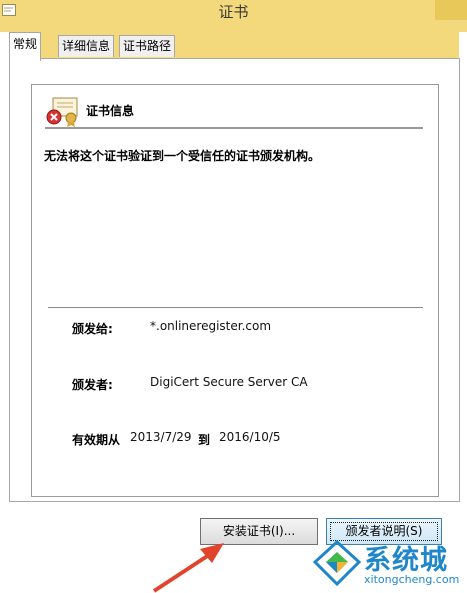 The image size is (467, 593). Describe the element at coordinates (110, 111) in the screenshot. I see `certificate-info-title: 证书信息` at that location.